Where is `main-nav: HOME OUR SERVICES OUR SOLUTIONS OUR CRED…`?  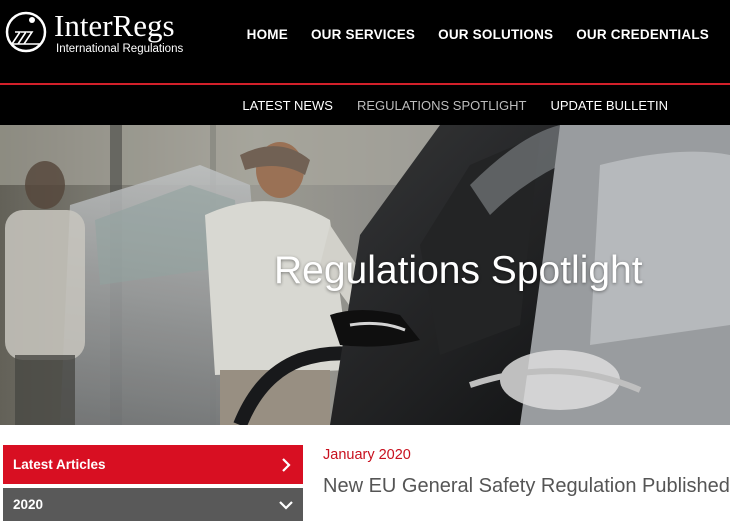
main-nav: HOME OUR SERVICES OUR SOLUTIONS OUR CRED… is located at coordinates (488, 34).